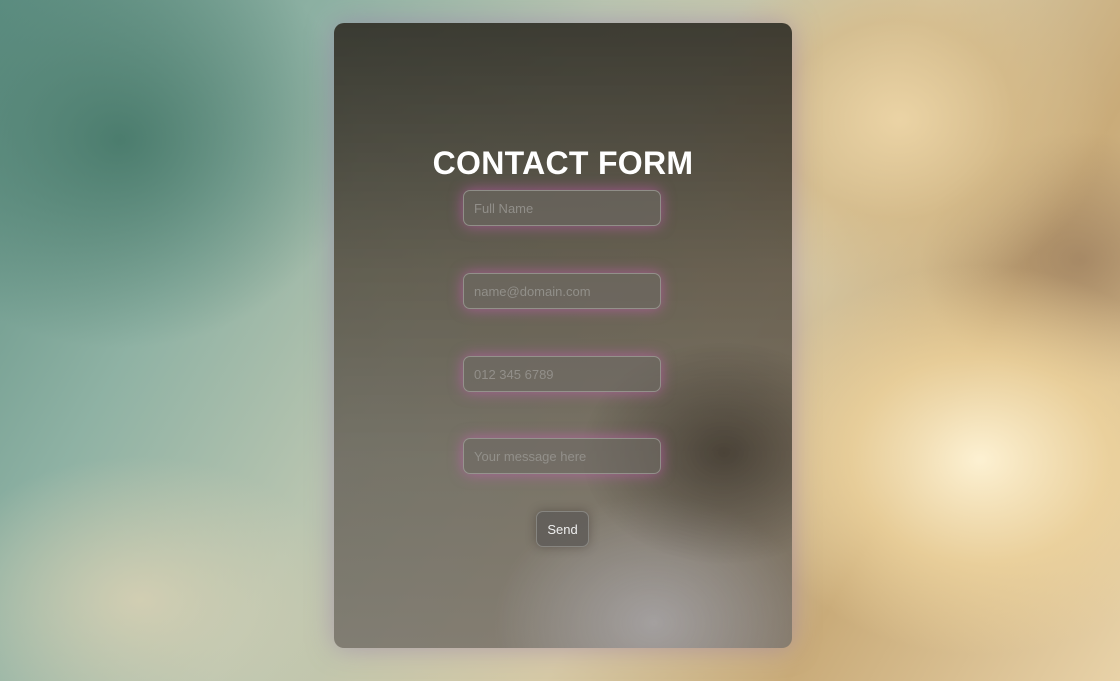 The image size is (1120, 681). Describe the element at coordinates (562, 291) in the screenshot. I see `email-input` at that location.